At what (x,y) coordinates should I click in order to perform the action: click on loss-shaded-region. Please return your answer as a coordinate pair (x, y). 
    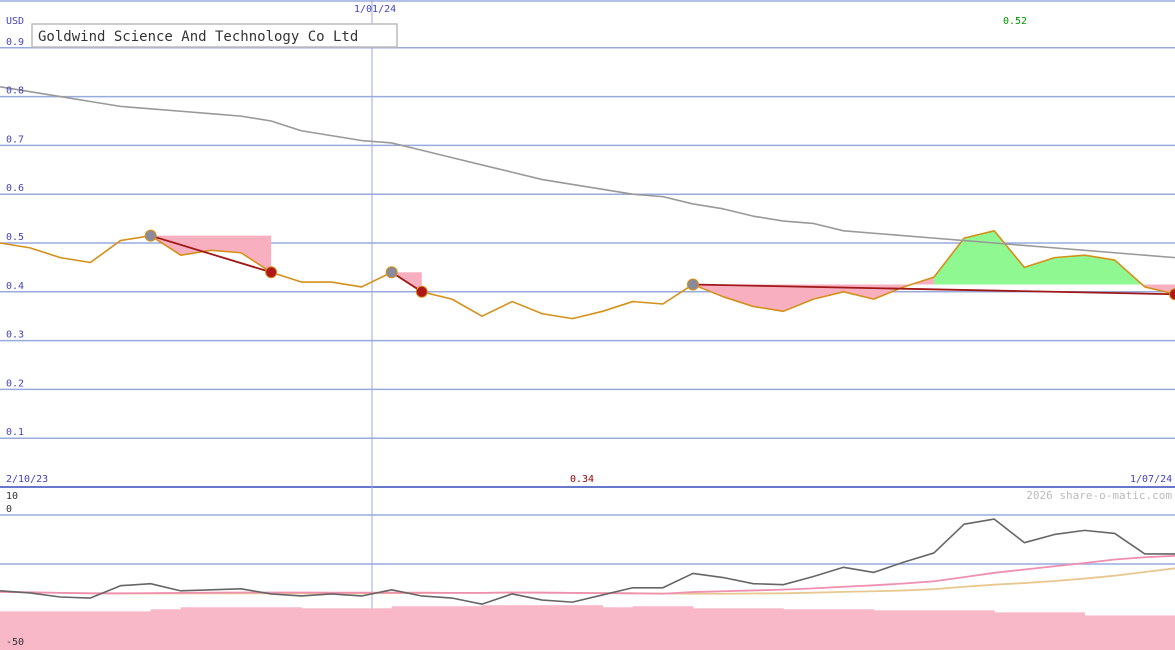
    Looking at the image, I should click on (813, 294).